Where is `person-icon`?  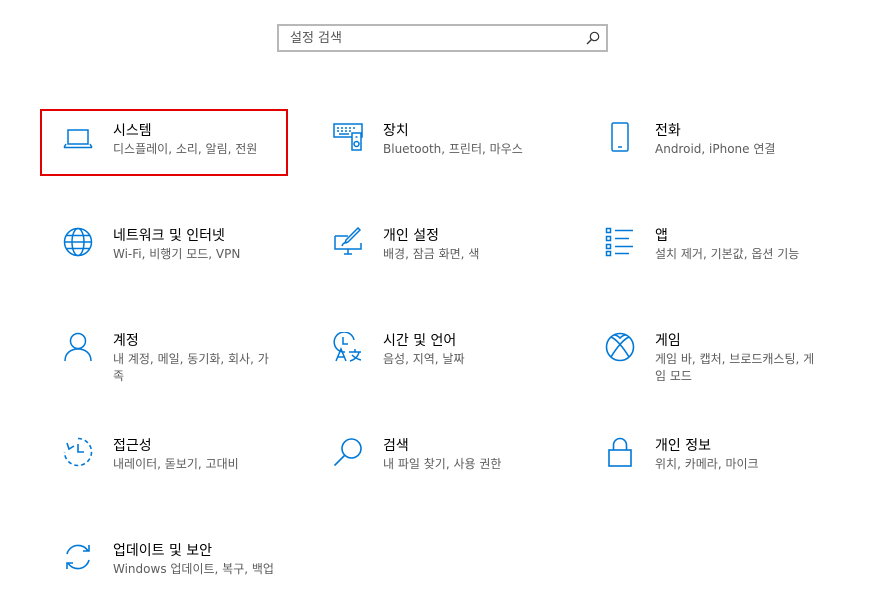 person-icon is located at coordinates (78, 347).